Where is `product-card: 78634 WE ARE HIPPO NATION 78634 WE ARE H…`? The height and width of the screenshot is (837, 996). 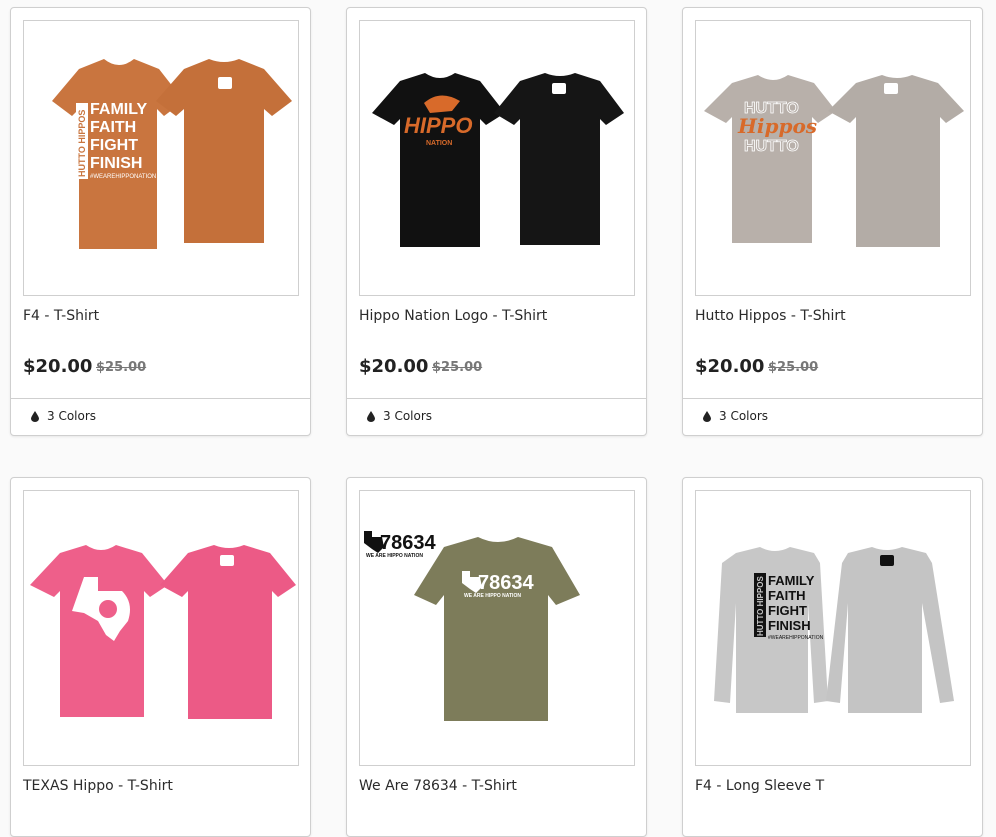 product-card: 78634 WE ARE HIPPO NATION 78634 WE ARE H… is located at coordinates (496, 657).